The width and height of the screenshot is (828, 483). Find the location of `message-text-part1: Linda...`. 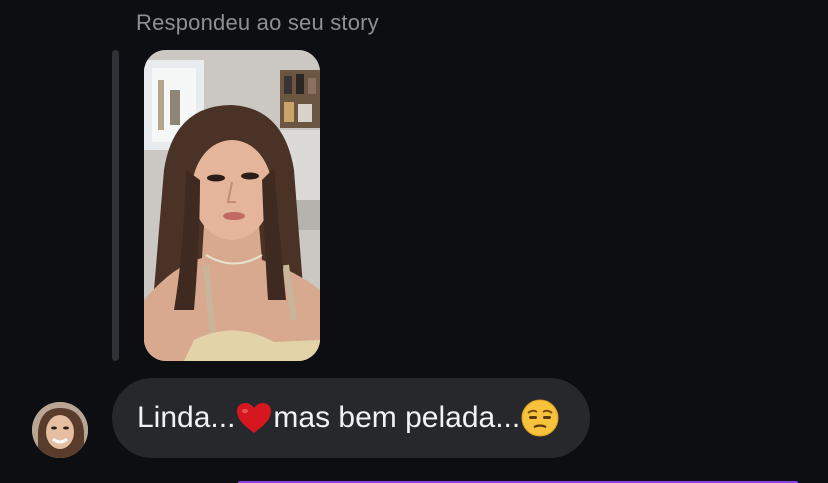

message-text-part1: Linda... is located at coordinates (186, 417).